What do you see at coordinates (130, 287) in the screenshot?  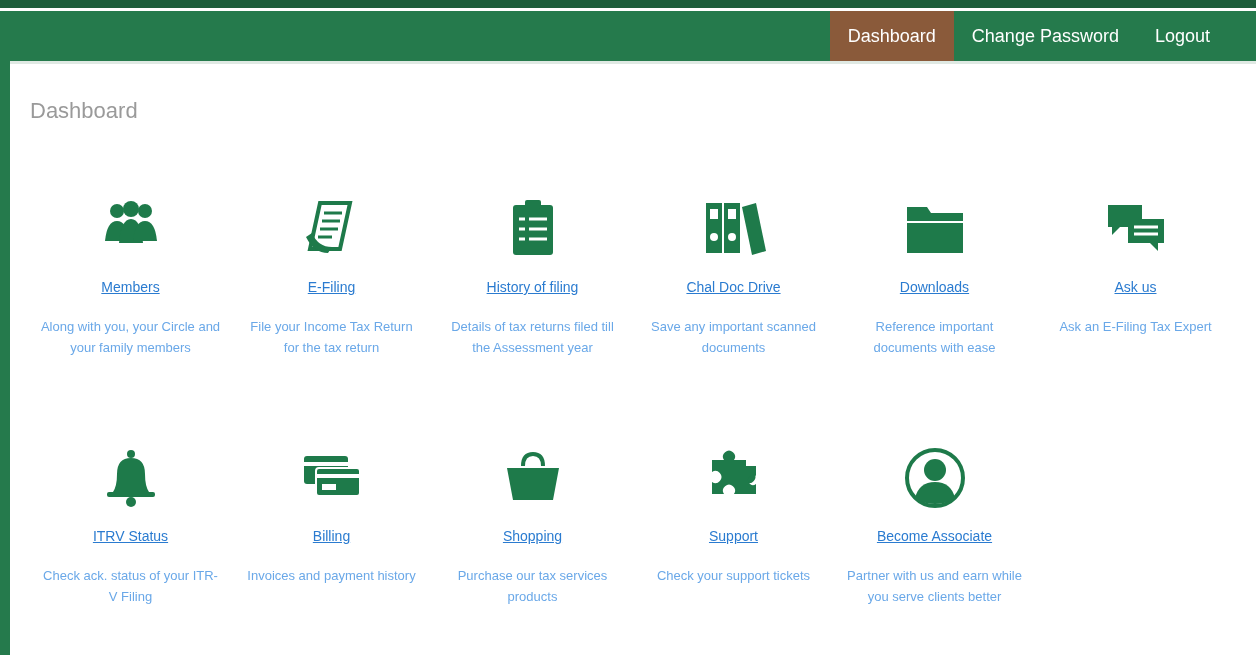 I see `tile-title-link: Members` at bounding box center [130, 287].